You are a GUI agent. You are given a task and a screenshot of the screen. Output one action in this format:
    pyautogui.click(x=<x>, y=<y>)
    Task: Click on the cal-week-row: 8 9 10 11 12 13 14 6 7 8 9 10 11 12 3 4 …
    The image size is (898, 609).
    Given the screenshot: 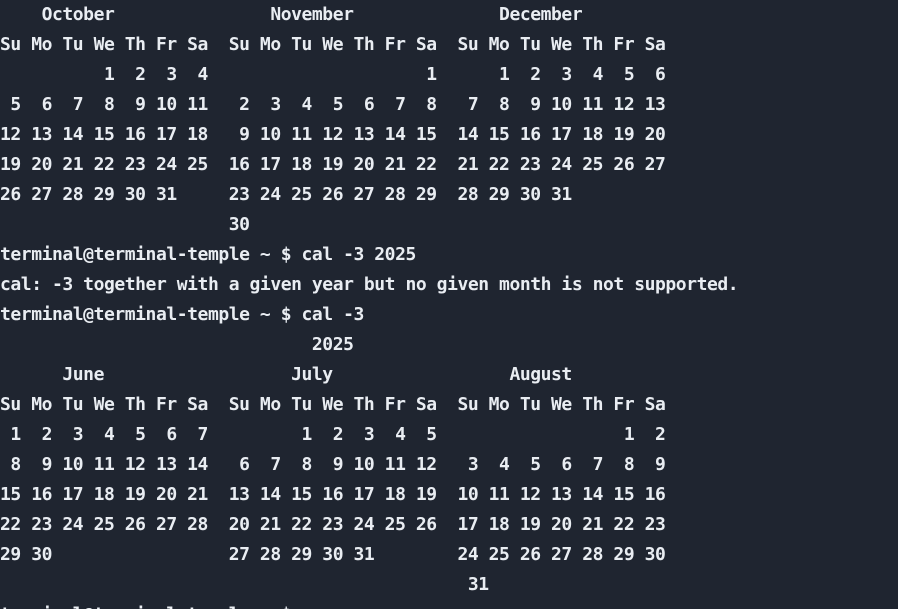 What is the action you would take?
    pyautogui.click(x=333, y=464)
    